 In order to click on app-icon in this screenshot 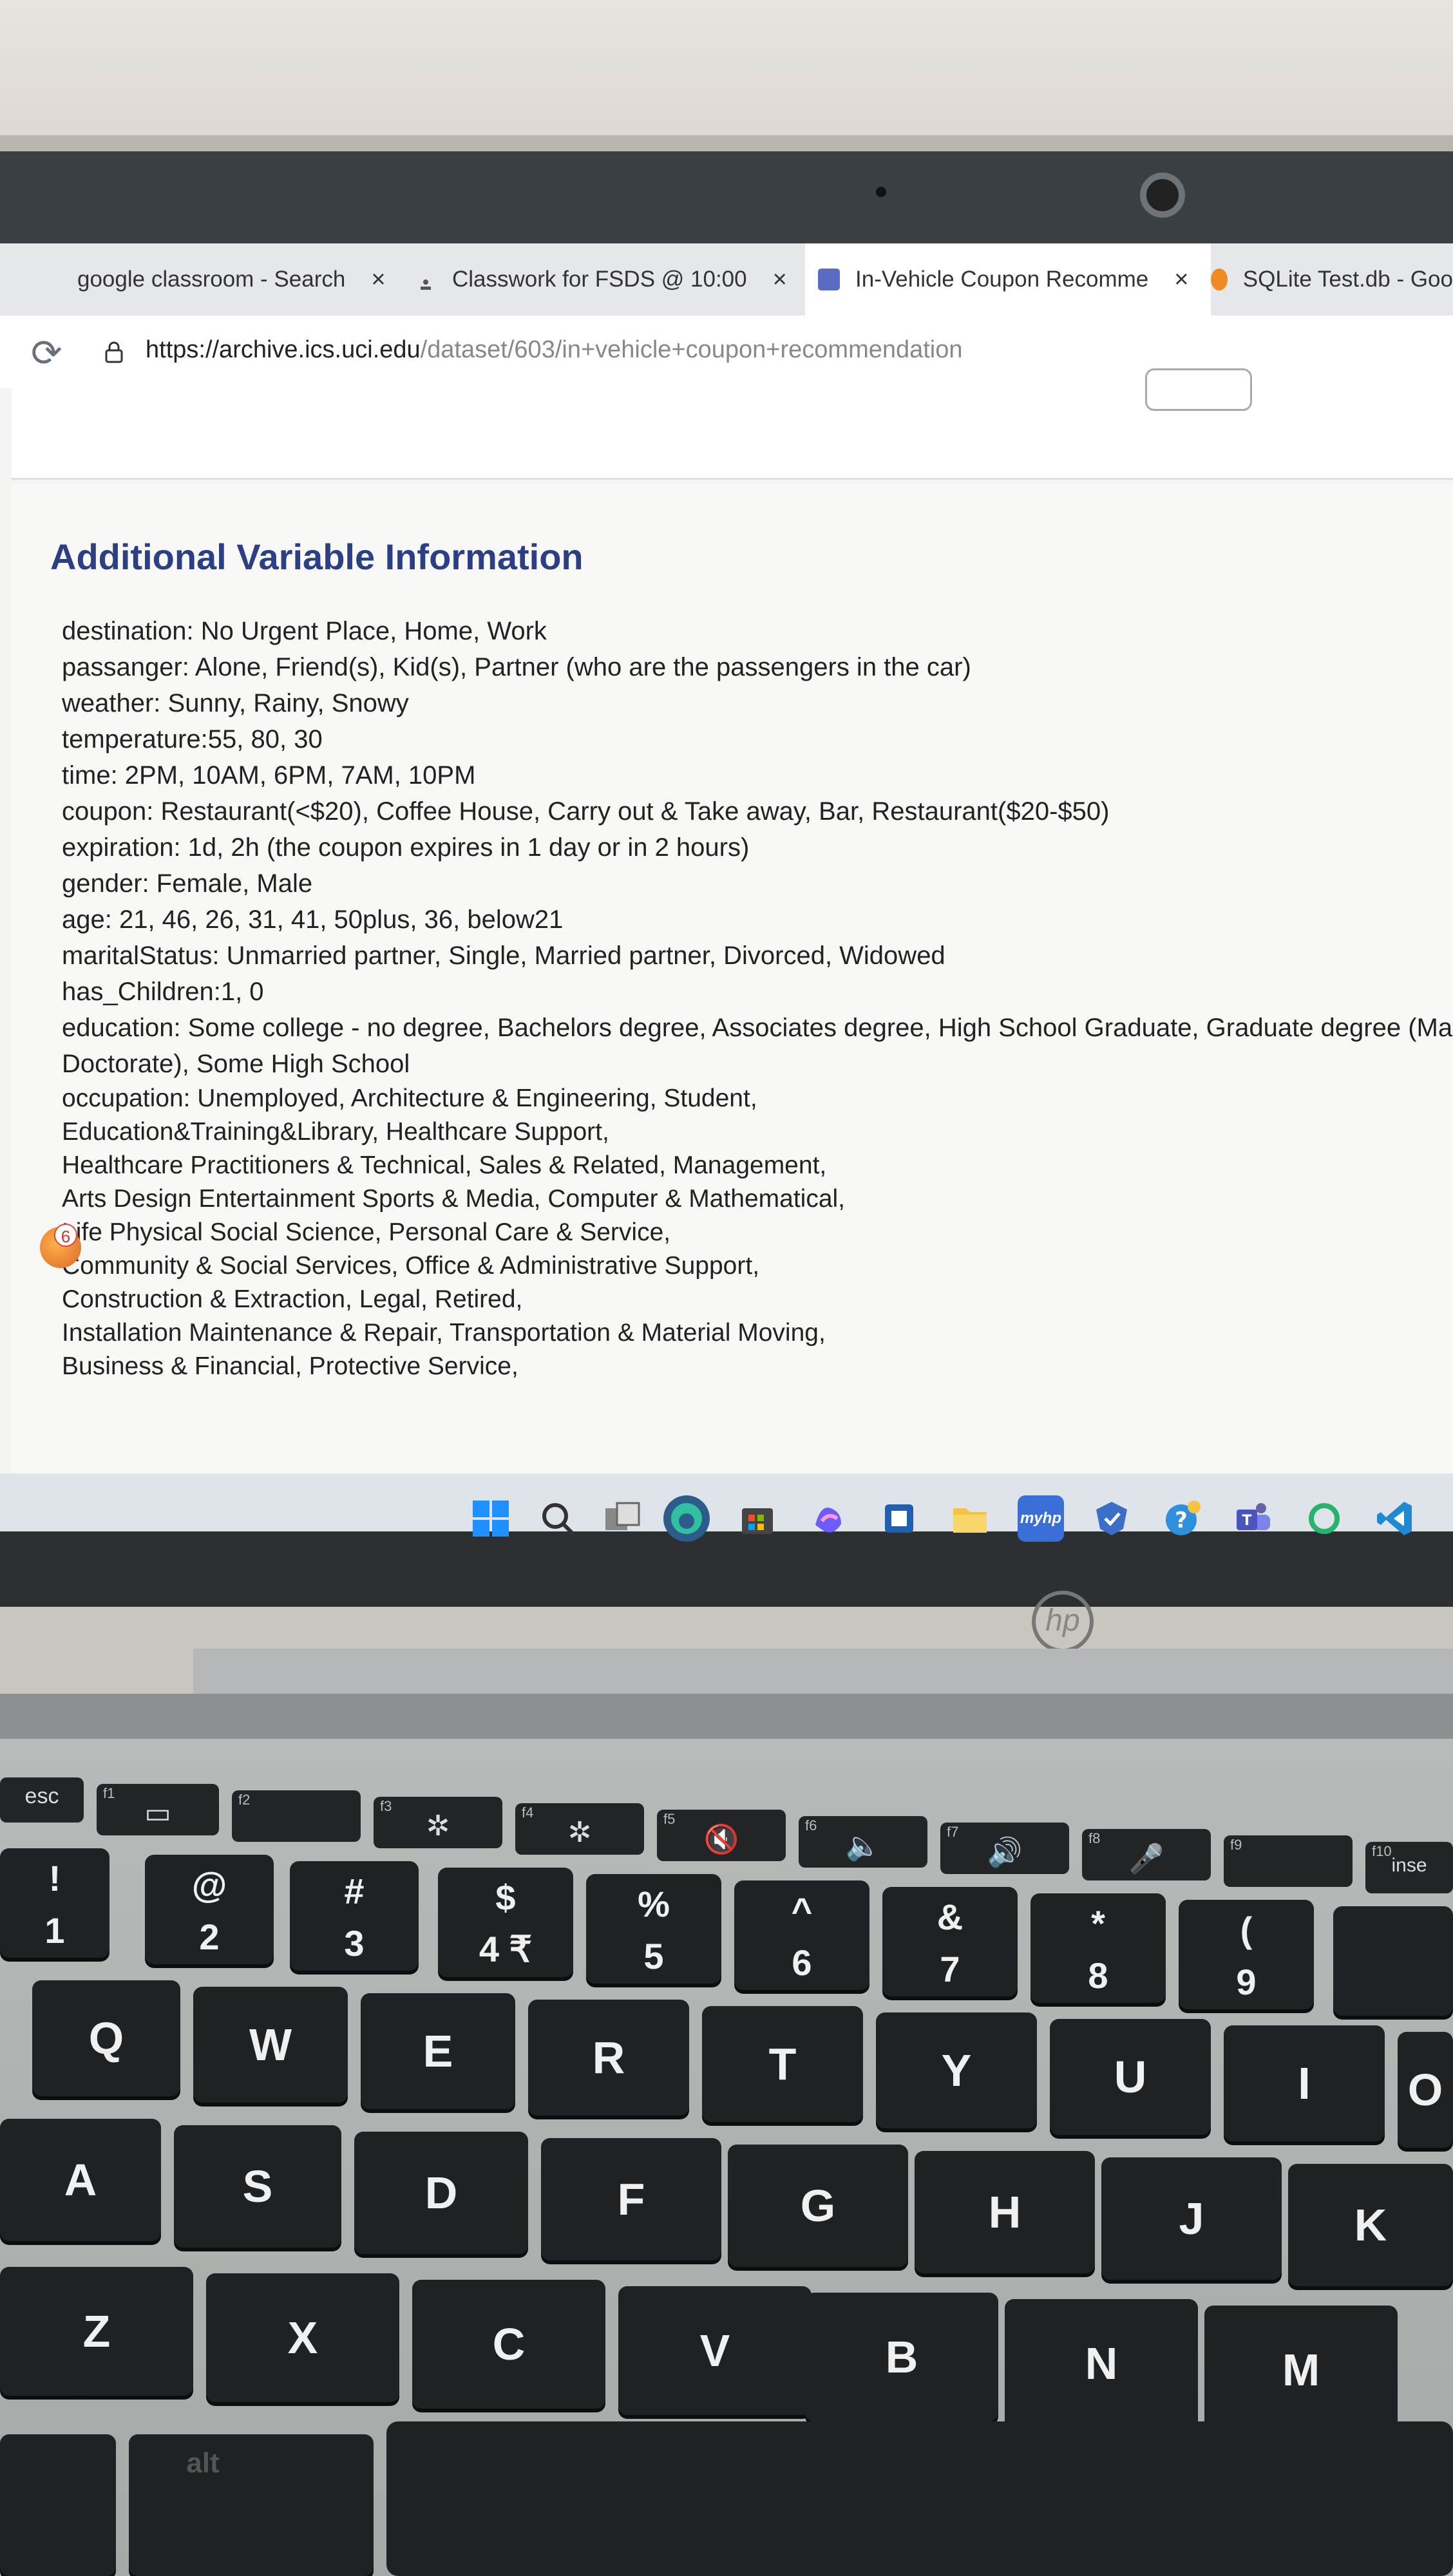, I will do `click(899, 1518)`.